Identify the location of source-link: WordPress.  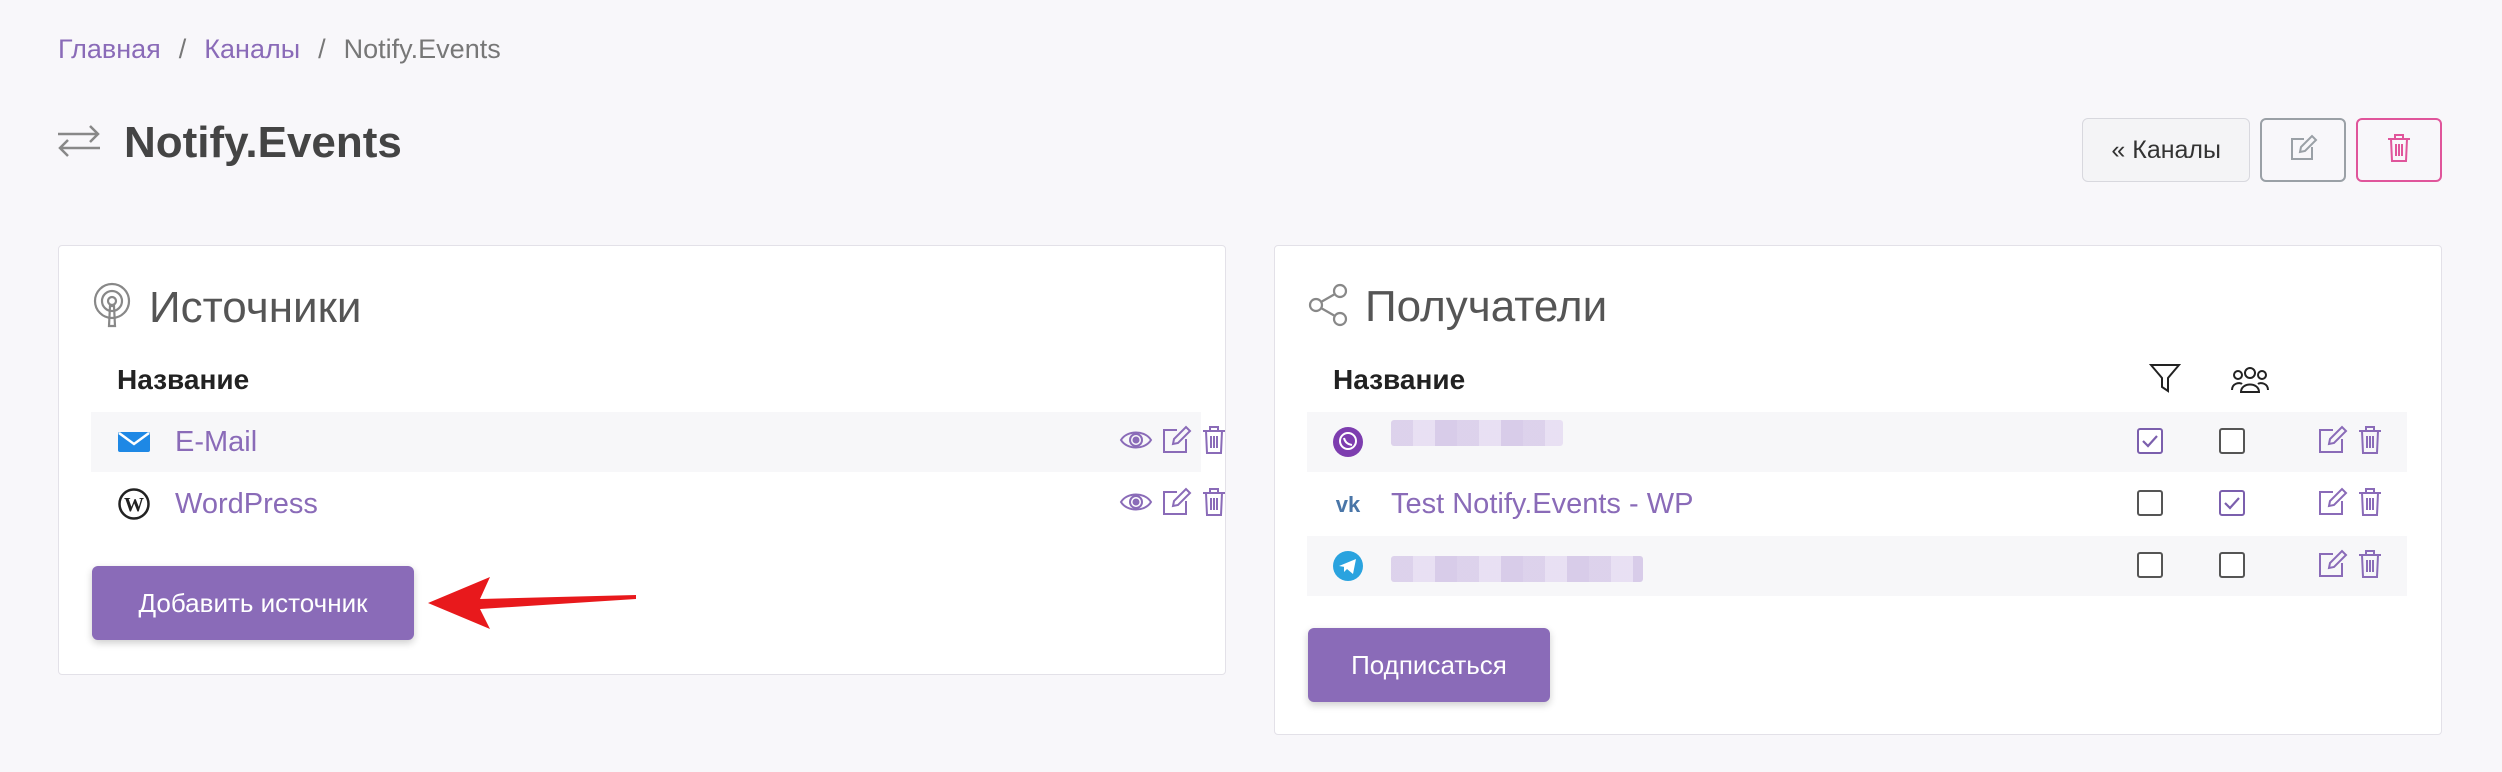
(246, 504).